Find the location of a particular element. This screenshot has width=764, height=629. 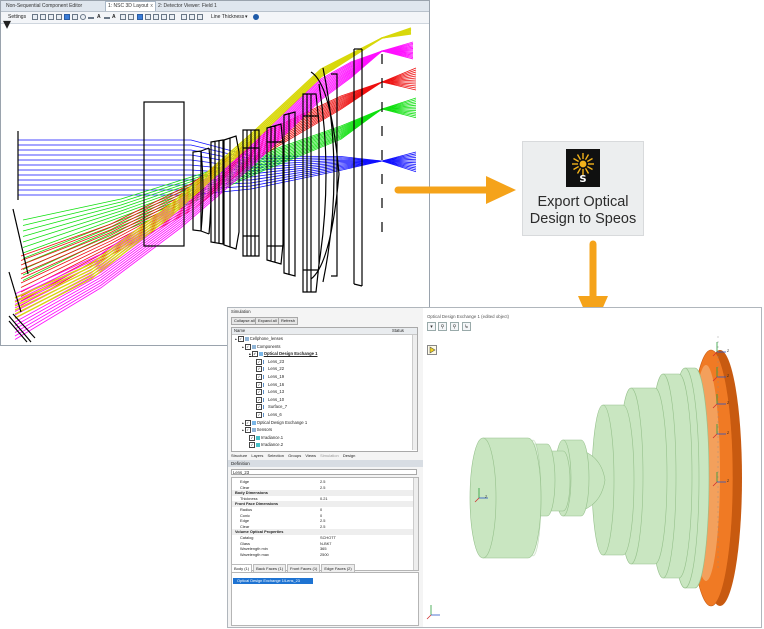

list-item: Optical Design Exchange 1/Lens_23 is located at coordinates (273, 581).